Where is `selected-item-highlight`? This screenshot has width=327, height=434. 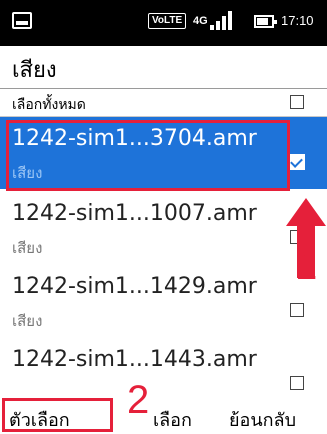
selected-item-highlight is located at coordinates (148, 155).